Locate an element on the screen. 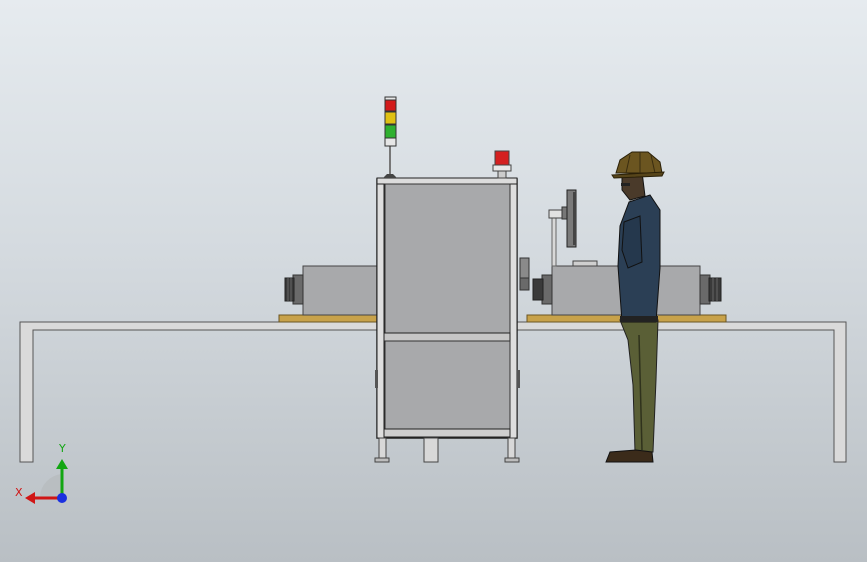  operator-monitor is located at coordinates (562, 228).